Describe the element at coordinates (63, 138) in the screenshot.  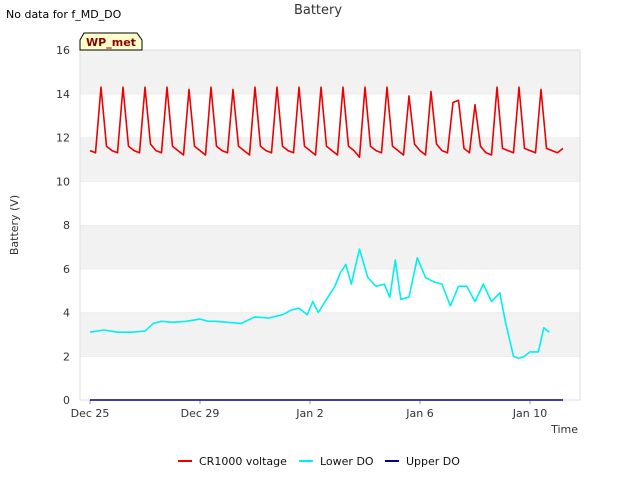
I see `y-tick-label: 12` at that location.